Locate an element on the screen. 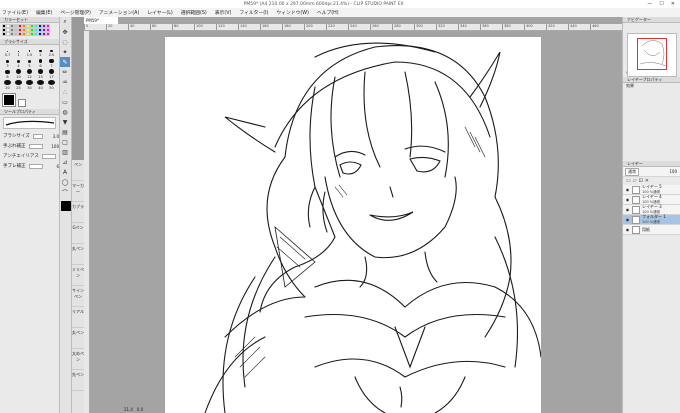  brush-size-option: 6 is located at coordinates (40, 63).